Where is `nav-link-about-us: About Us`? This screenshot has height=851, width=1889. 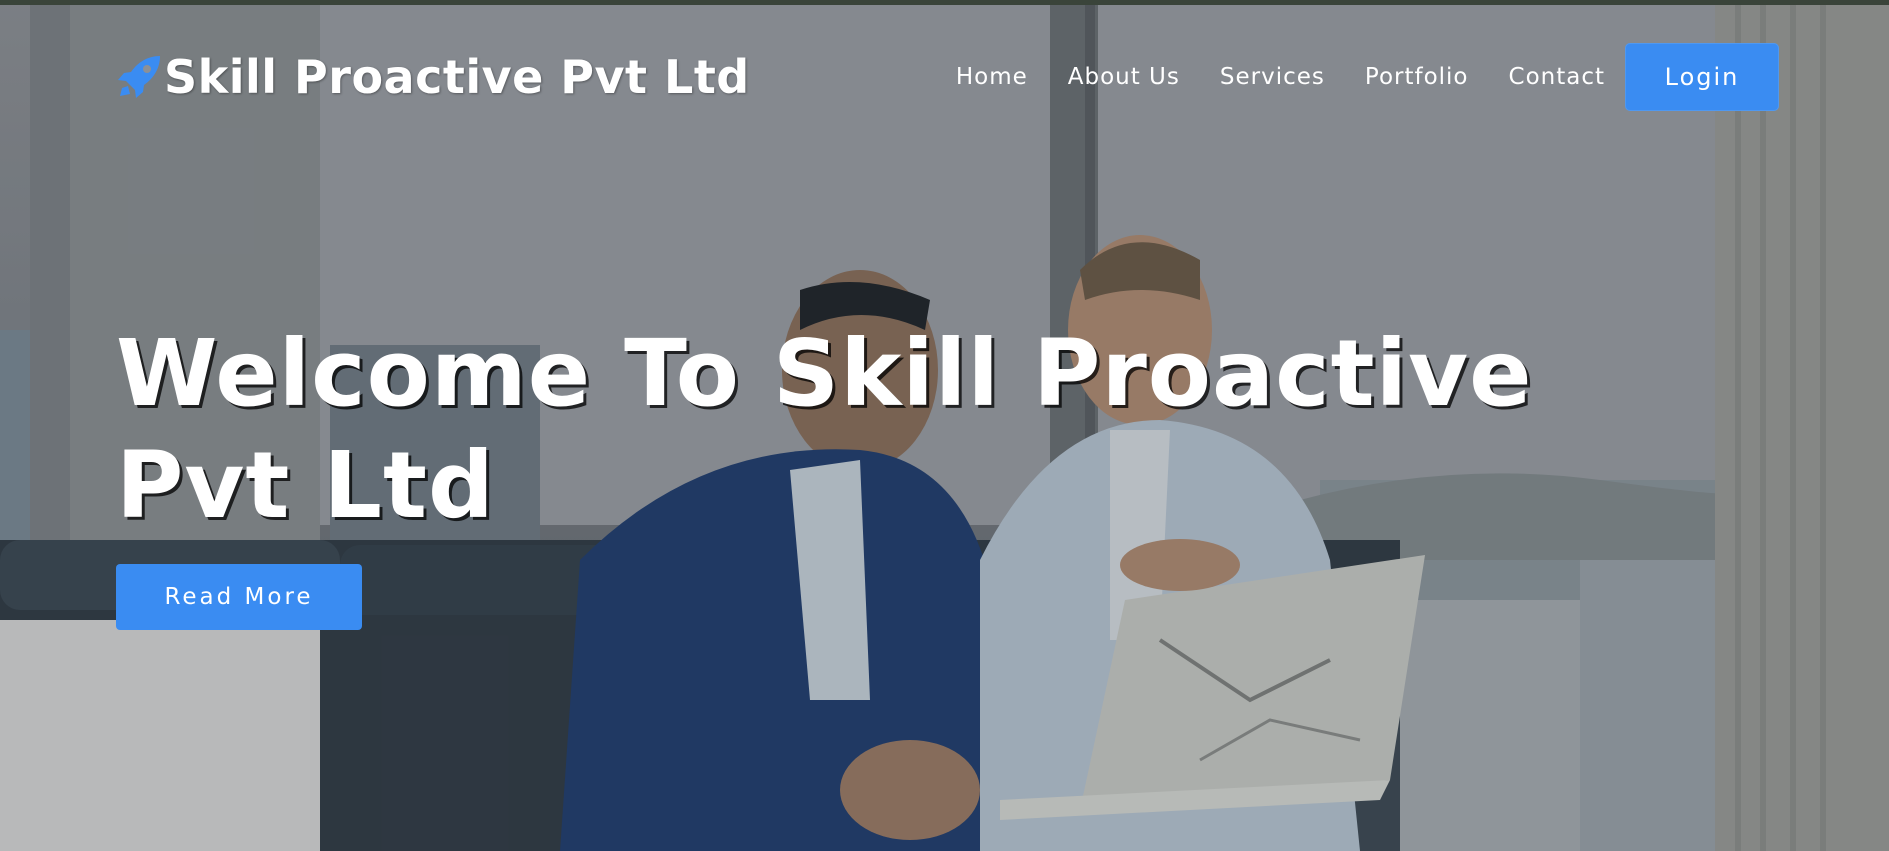 nav-link-about-us: About Us is located at coordinates (1124, 77).